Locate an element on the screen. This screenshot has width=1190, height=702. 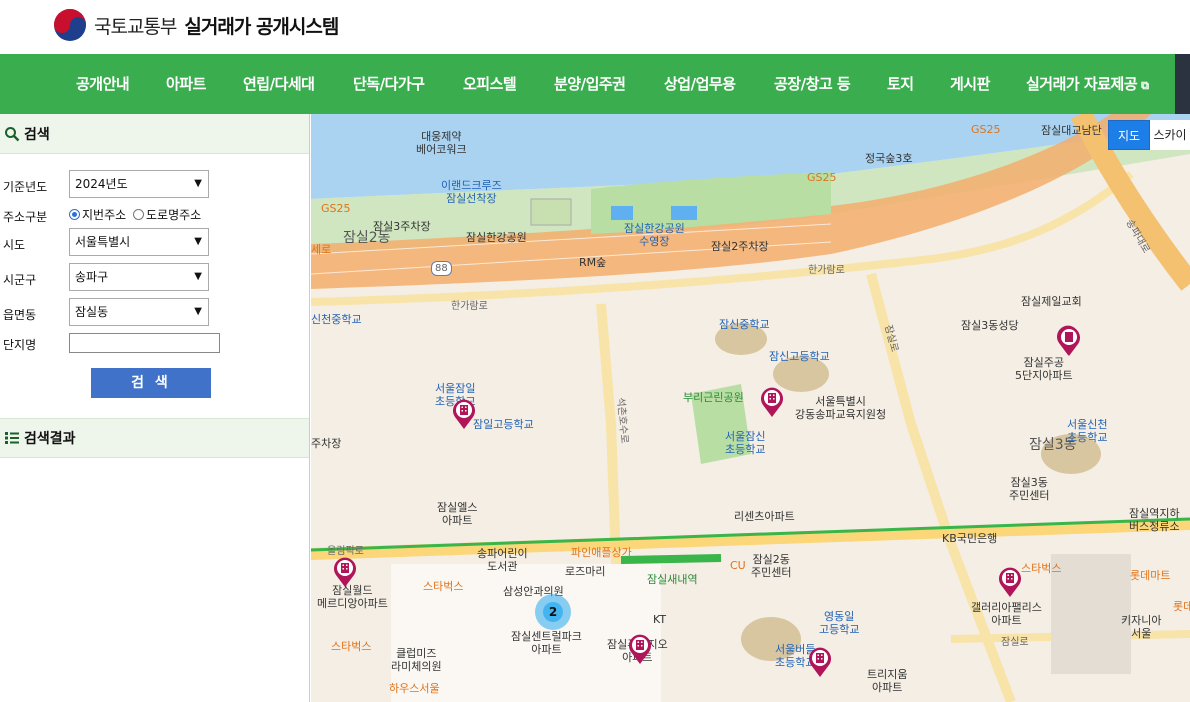
year-select-value: 2024년도 is located at coordinates (101, 184).